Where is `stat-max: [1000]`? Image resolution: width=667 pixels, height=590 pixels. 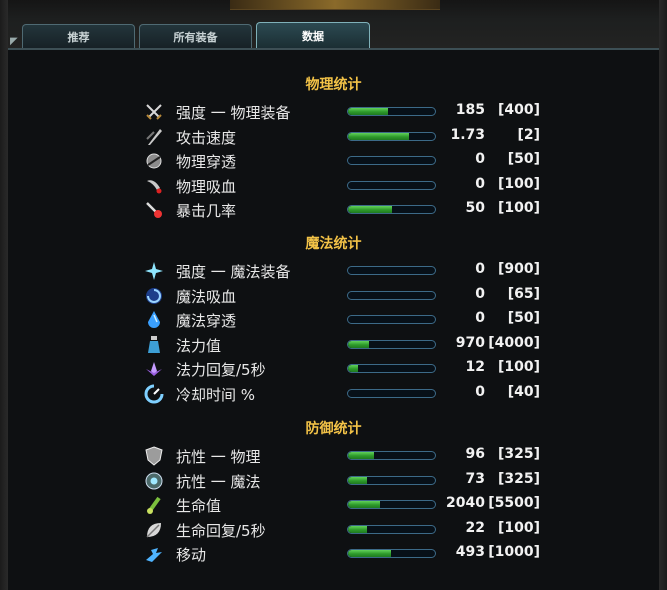
stat-max: [1000] is located at coordinates (514, 552).